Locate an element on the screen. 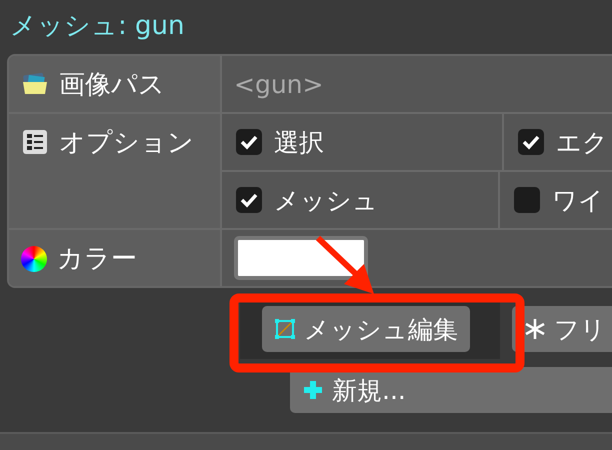  color-swatch is located at coordinates (301, 258).